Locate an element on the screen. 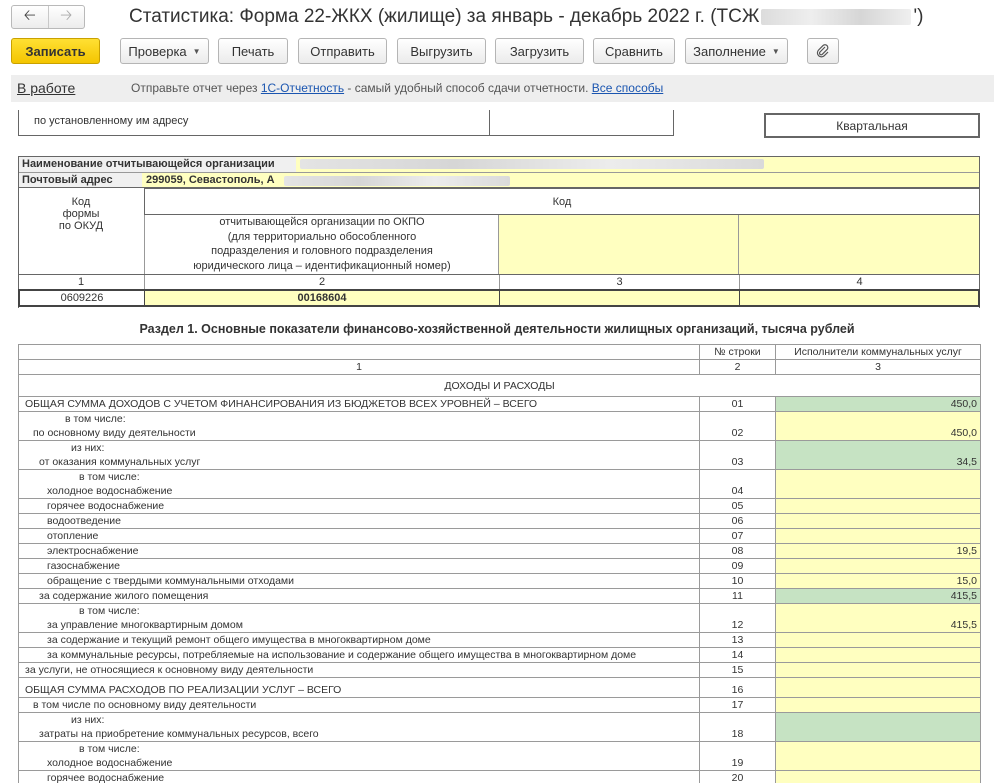 The image size is (994, 783). table-row: водоотведение 06 is located at coordinates (499, 521).